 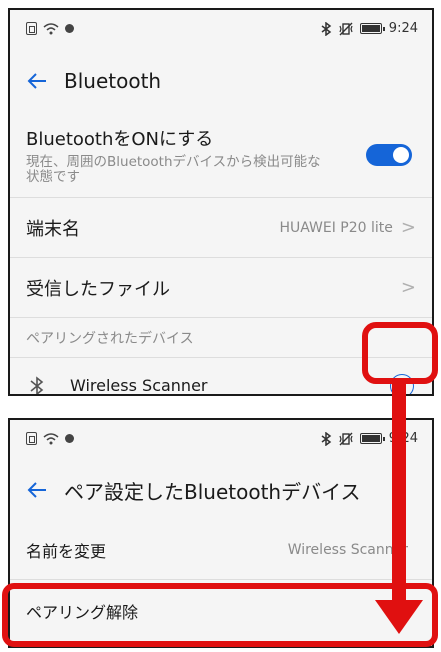 What do you see at coordinates (98, 289) in the screenshot?
I see `received-files-label: 受信したファイル` at bounding box center [98, 289].